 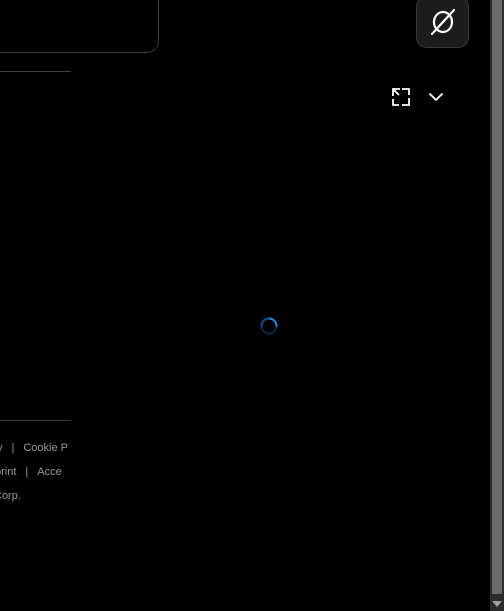 What do you see at coordinates (35, 420) in the screenshot?
I see `footer-divider` at bounding box center [35, 420].